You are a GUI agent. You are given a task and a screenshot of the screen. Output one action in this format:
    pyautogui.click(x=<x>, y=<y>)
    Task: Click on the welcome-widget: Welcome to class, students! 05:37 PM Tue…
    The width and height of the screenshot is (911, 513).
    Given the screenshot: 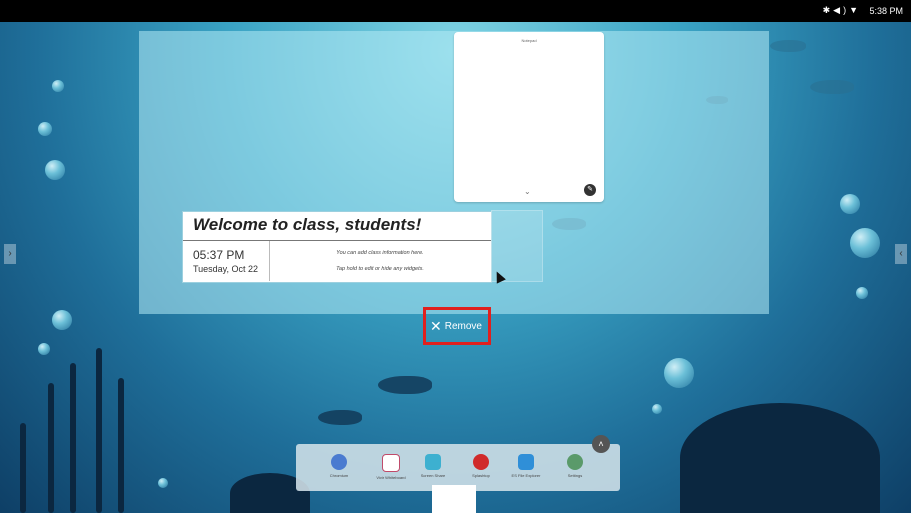 What is the action you would take?
    pyautogui.click(x=337, y=247)
    